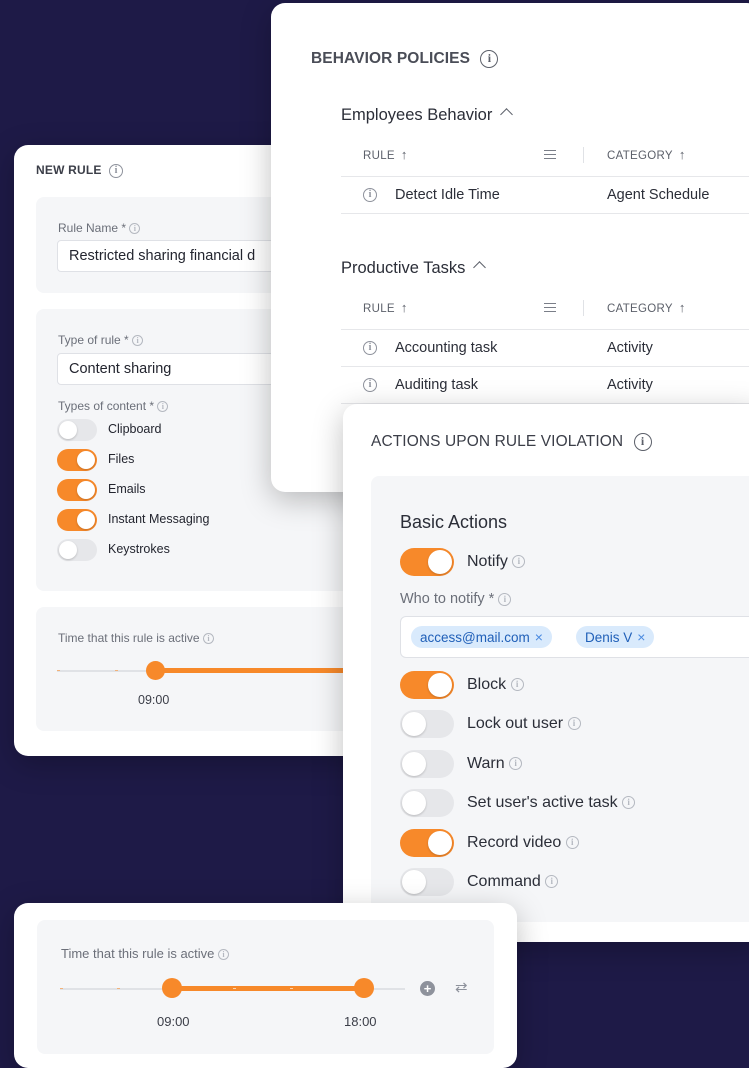  Describe the element at coordinates (77, 490) in the screenshot. I see `emails-toggle` at that location.